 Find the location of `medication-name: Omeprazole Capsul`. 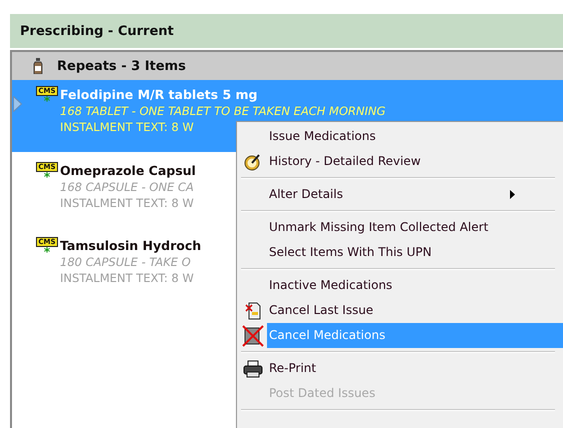

medication-name: Omeprazole Capsul is located at coordinates (128, 170).